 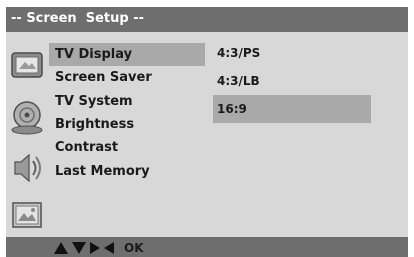 I want to click on nav-hints: OK, so click(x=99, y=248).